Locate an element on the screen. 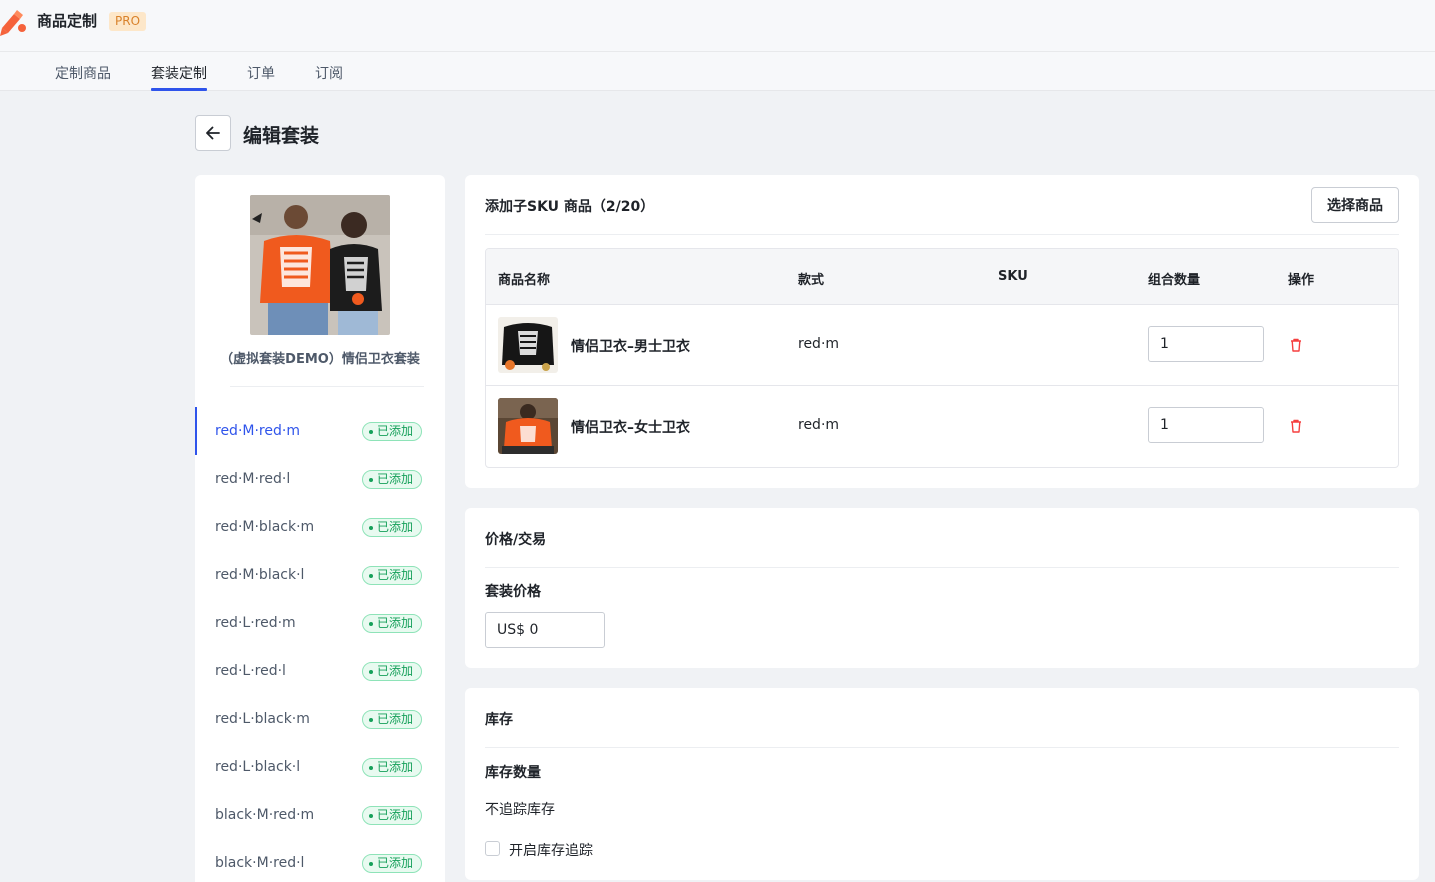  variant-item: black·M·red·l 已添加 is located at coordinates (320, 860).